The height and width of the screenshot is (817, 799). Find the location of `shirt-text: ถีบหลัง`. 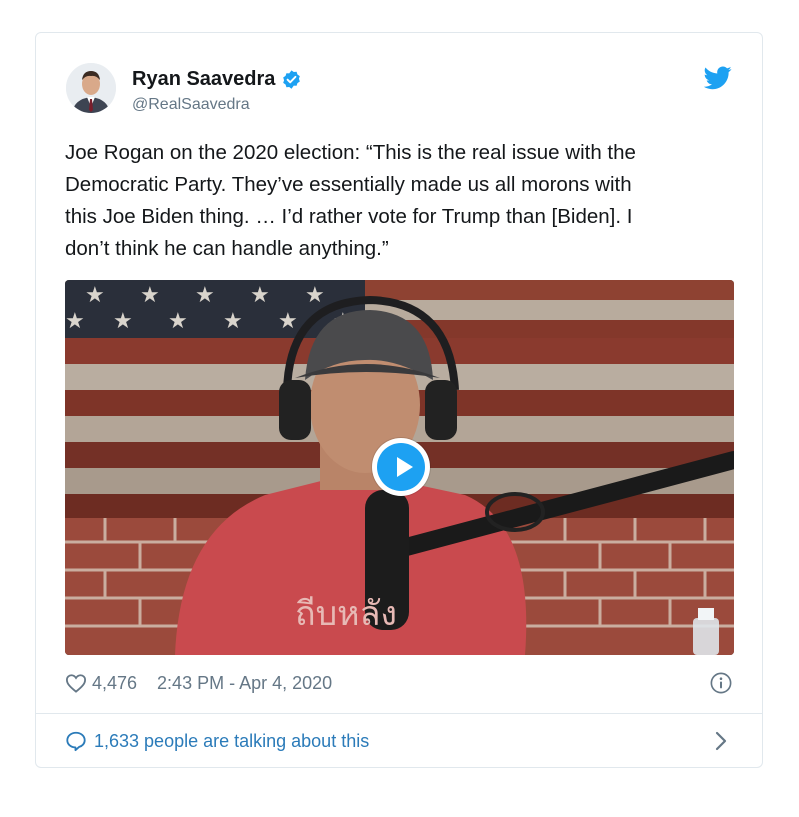

shirt-text: ถีบหลัง is located at coordinates (346, 614).